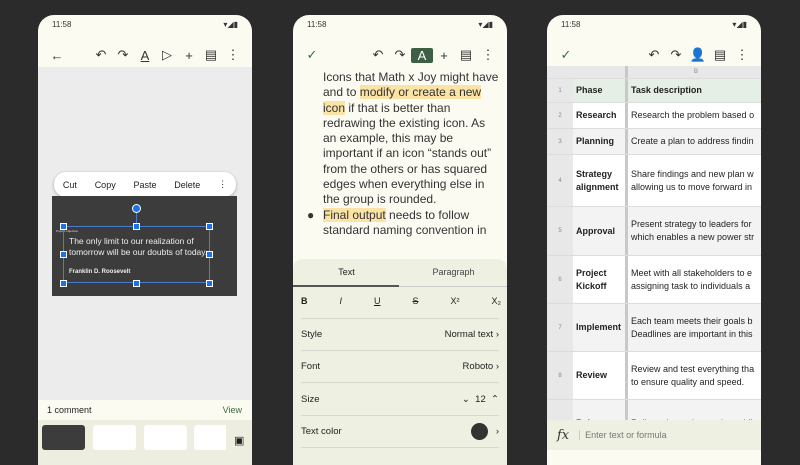  Describe the element at coordinates (354, 214) in the screenshot. I see `highlighted-text: Final output` at that location.